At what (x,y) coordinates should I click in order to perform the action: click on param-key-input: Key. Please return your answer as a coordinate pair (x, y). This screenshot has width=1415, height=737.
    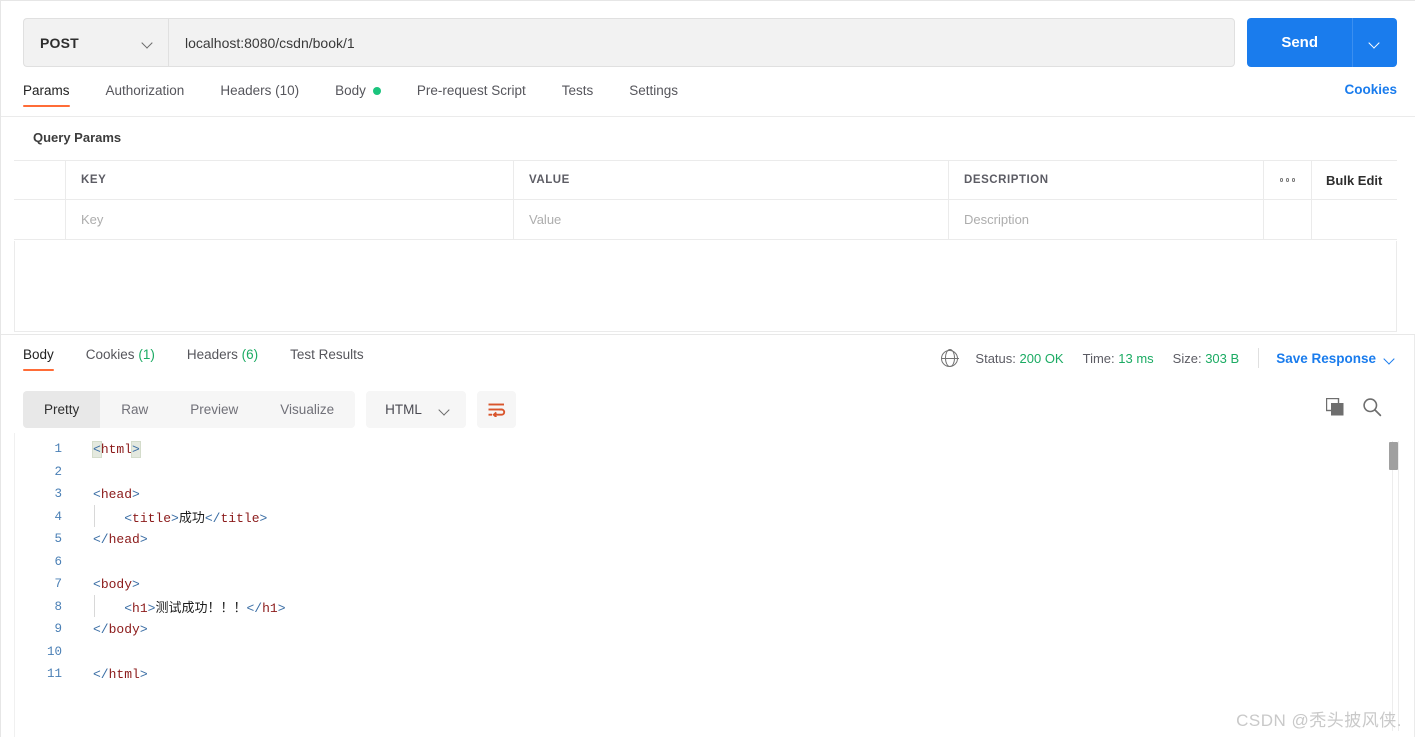
    Looking at the image, I should click on (290, 219).